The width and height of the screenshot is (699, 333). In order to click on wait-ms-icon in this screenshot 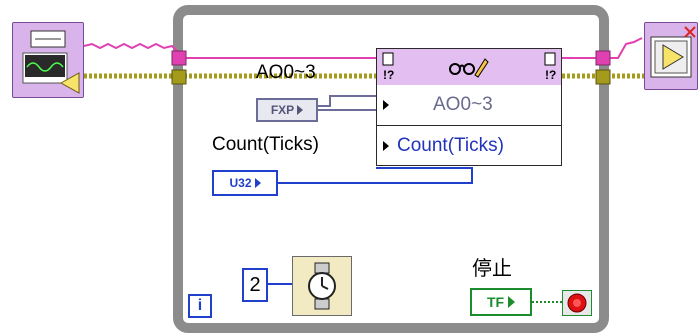, I will do `click(322, 286)`.